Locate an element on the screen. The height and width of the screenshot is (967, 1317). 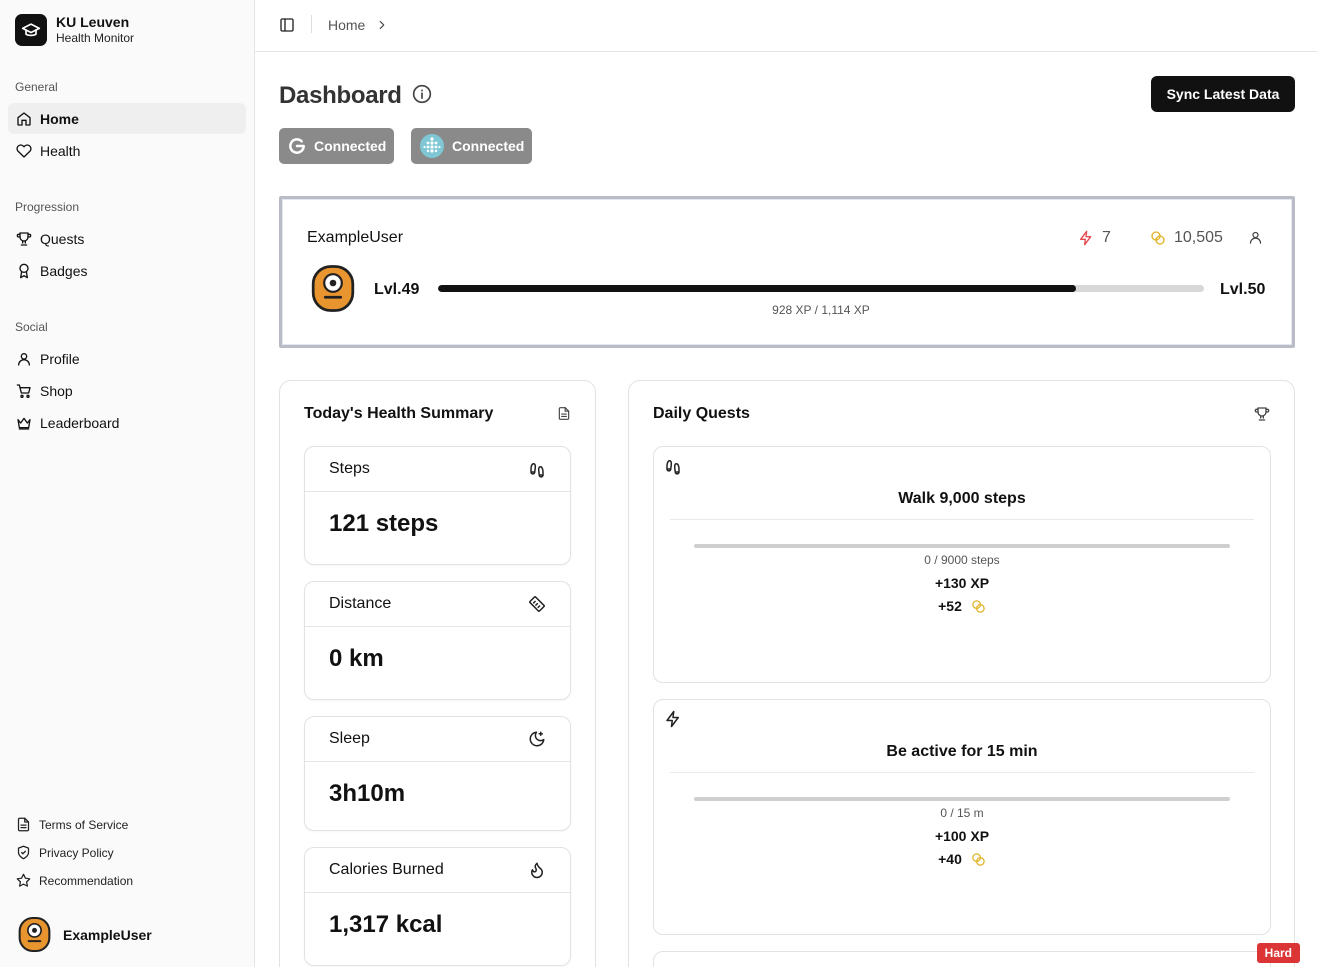
xp-progress-fill is located at coordinates (757, 288).